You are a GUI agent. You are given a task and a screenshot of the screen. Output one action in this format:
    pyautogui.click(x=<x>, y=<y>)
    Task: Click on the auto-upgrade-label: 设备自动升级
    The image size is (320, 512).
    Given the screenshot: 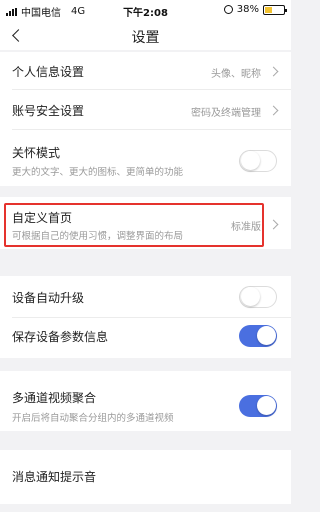 What is the action you would take?
    pyautogui.click(x=48, y=298)
    